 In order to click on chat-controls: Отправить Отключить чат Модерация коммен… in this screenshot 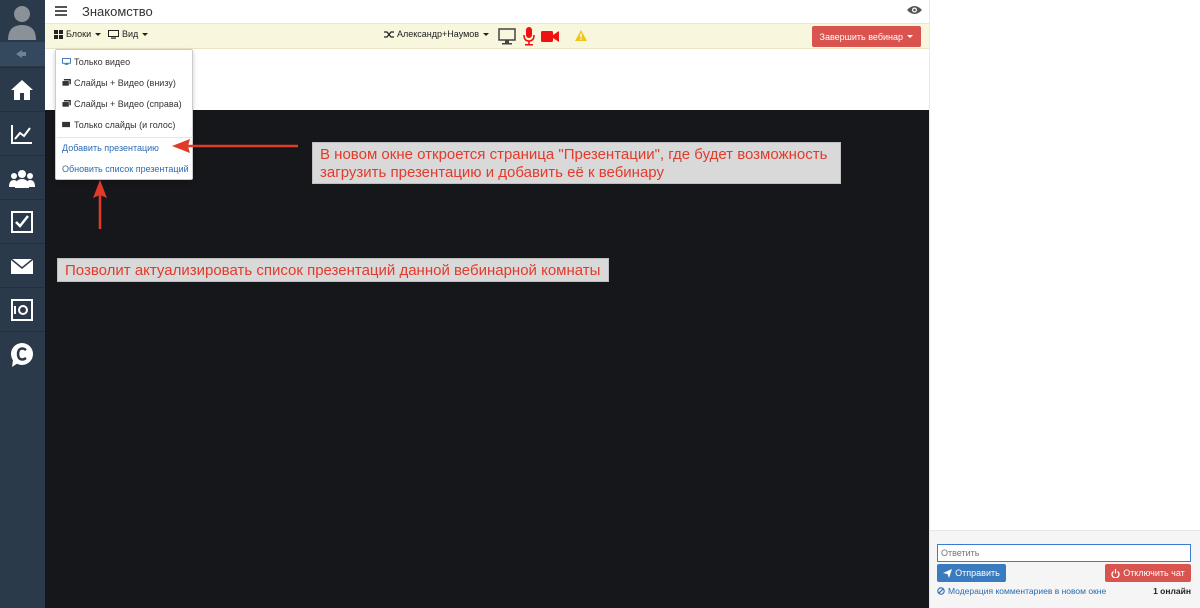, I will do `click(1065, 569)`.